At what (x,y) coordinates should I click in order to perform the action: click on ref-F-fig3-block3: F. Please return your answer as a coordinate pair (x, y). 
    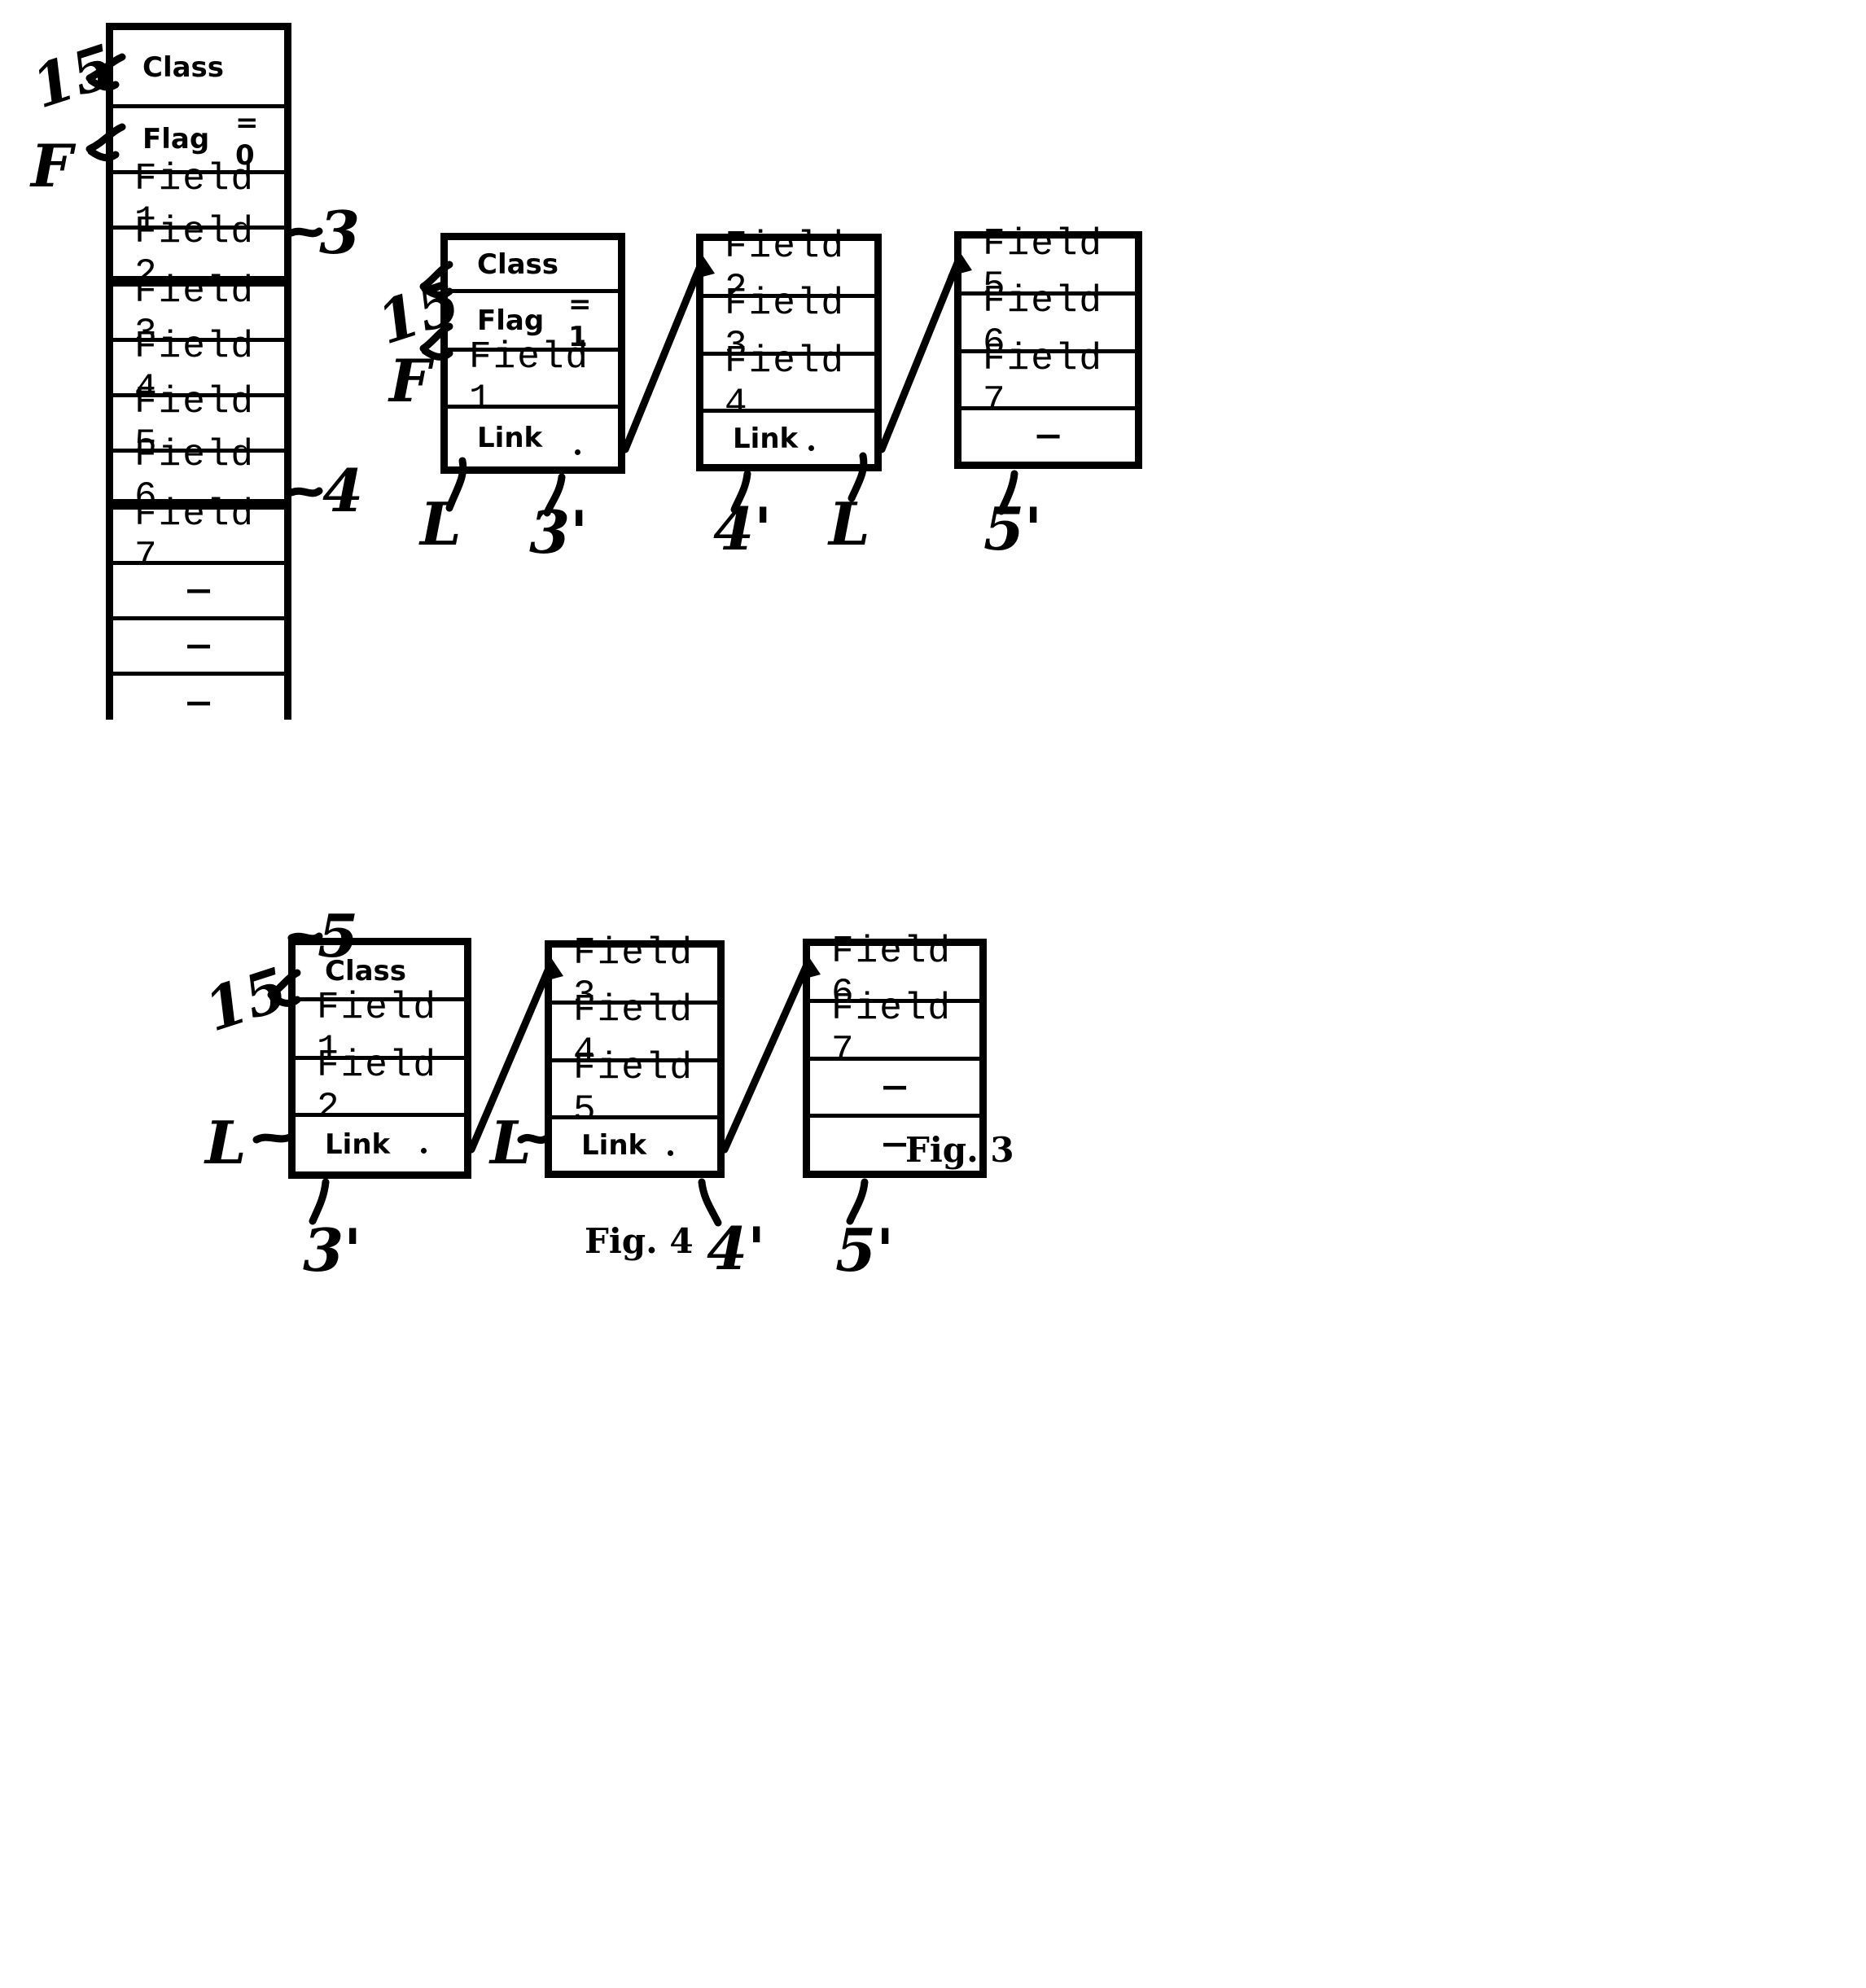
    Looking at the image, I should click on (52, 165).